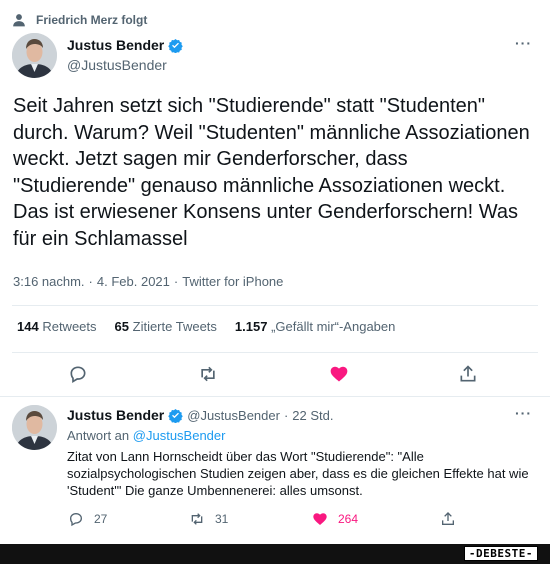  I want to click on retweet-button: 31, so click(208, 519).